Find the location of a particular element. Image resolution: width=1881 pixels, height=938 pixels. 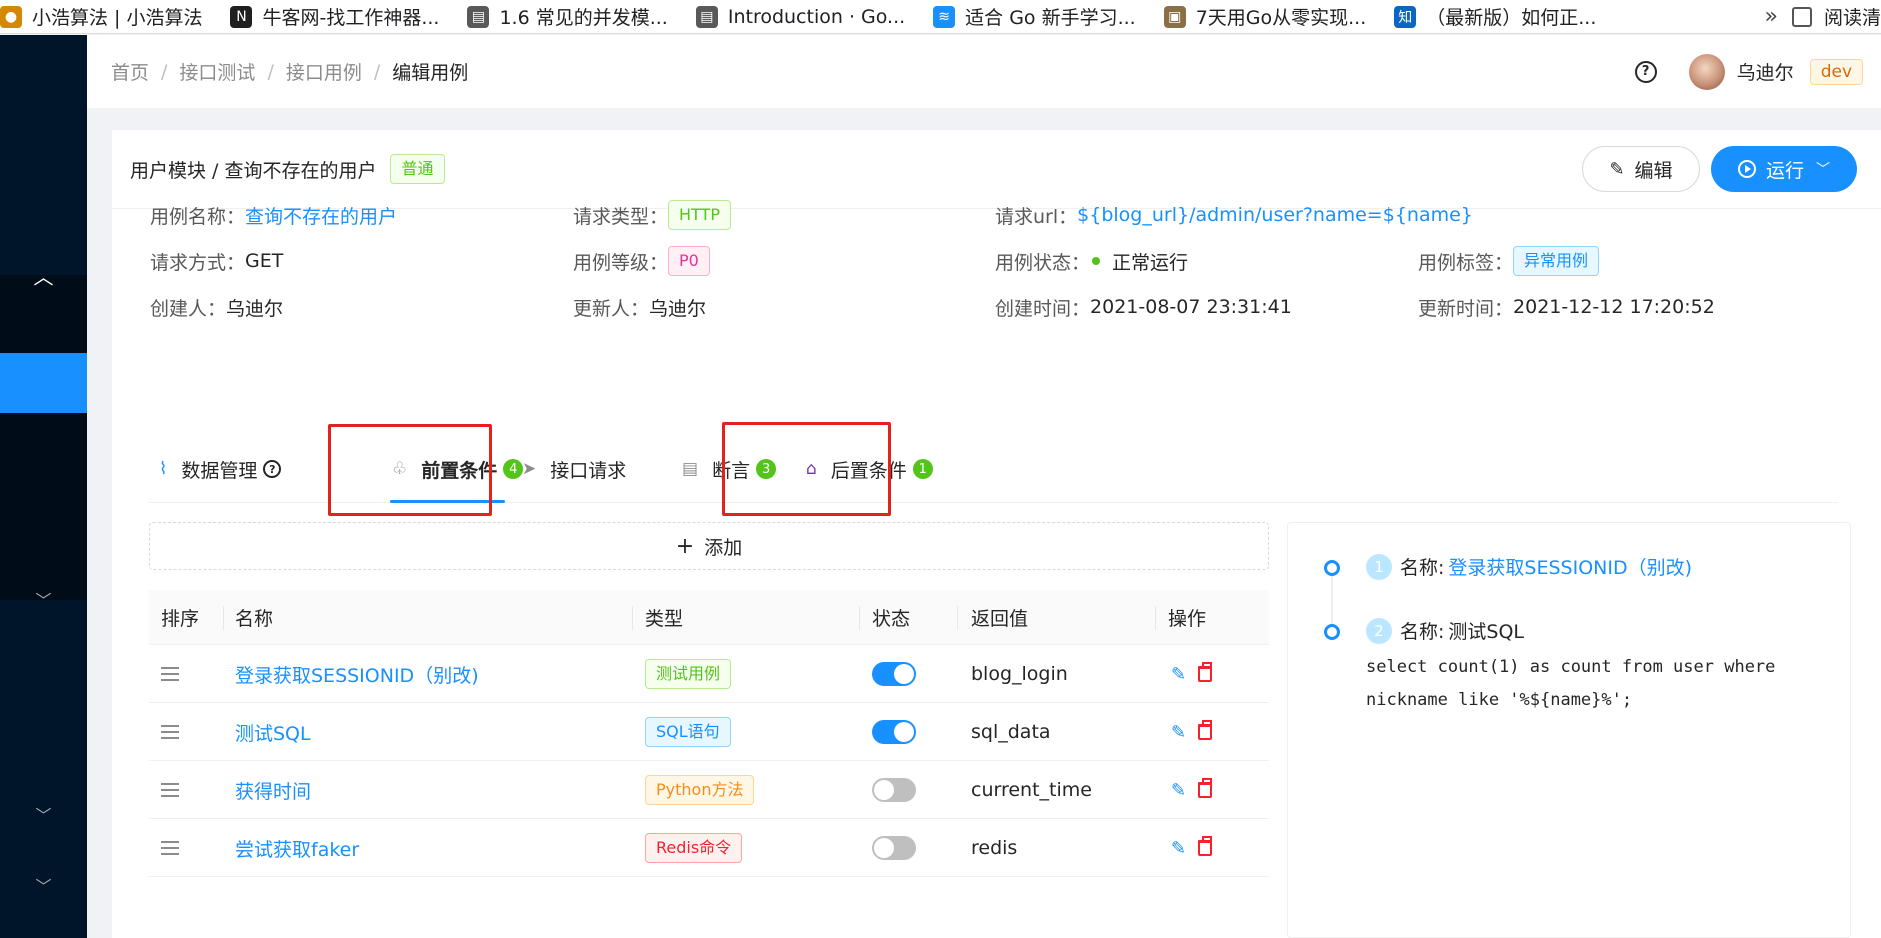

username: 乌迪尔 is located at coordinates (1765, 71).